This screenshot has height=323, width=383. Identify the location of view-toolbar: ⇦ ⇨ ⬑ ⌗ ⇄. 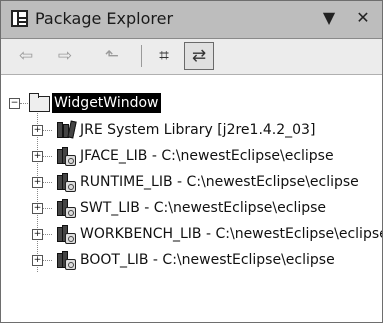
(191, 57).